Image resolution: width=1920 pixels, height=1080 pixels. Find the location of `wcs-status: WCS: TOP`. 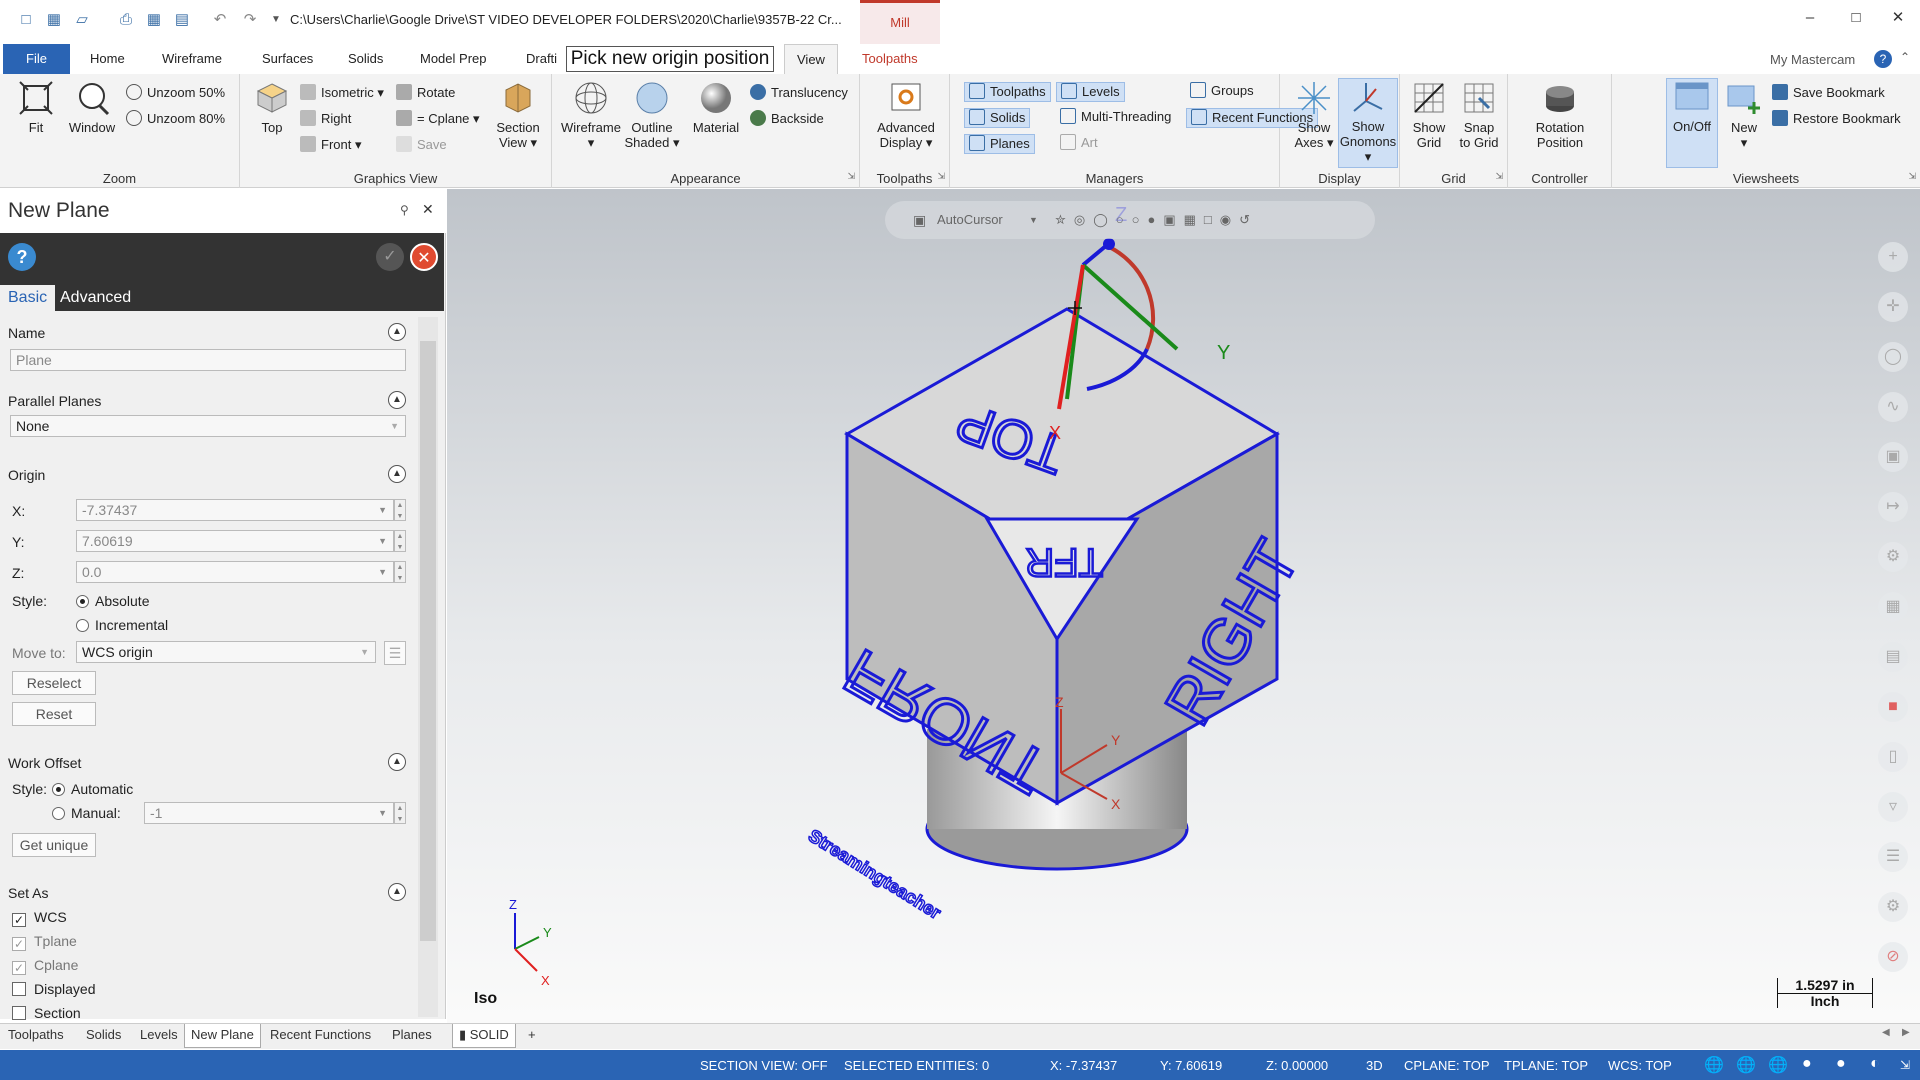

wcs-status: WCS: TOP is located at coordinates (1640, 1065).